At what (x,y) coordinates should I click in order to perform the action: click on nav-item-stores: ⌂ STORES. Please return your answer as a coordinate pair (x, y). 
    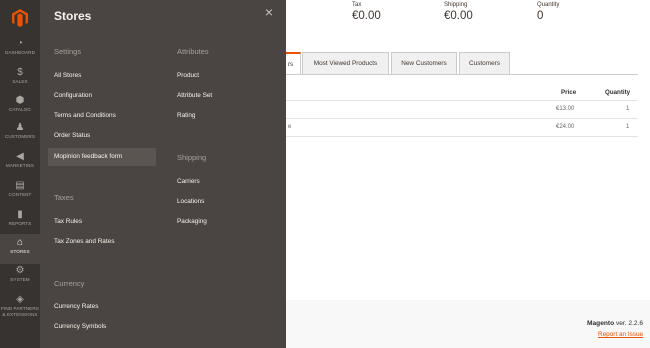
    Looking at the image, I should click on (20, 249).